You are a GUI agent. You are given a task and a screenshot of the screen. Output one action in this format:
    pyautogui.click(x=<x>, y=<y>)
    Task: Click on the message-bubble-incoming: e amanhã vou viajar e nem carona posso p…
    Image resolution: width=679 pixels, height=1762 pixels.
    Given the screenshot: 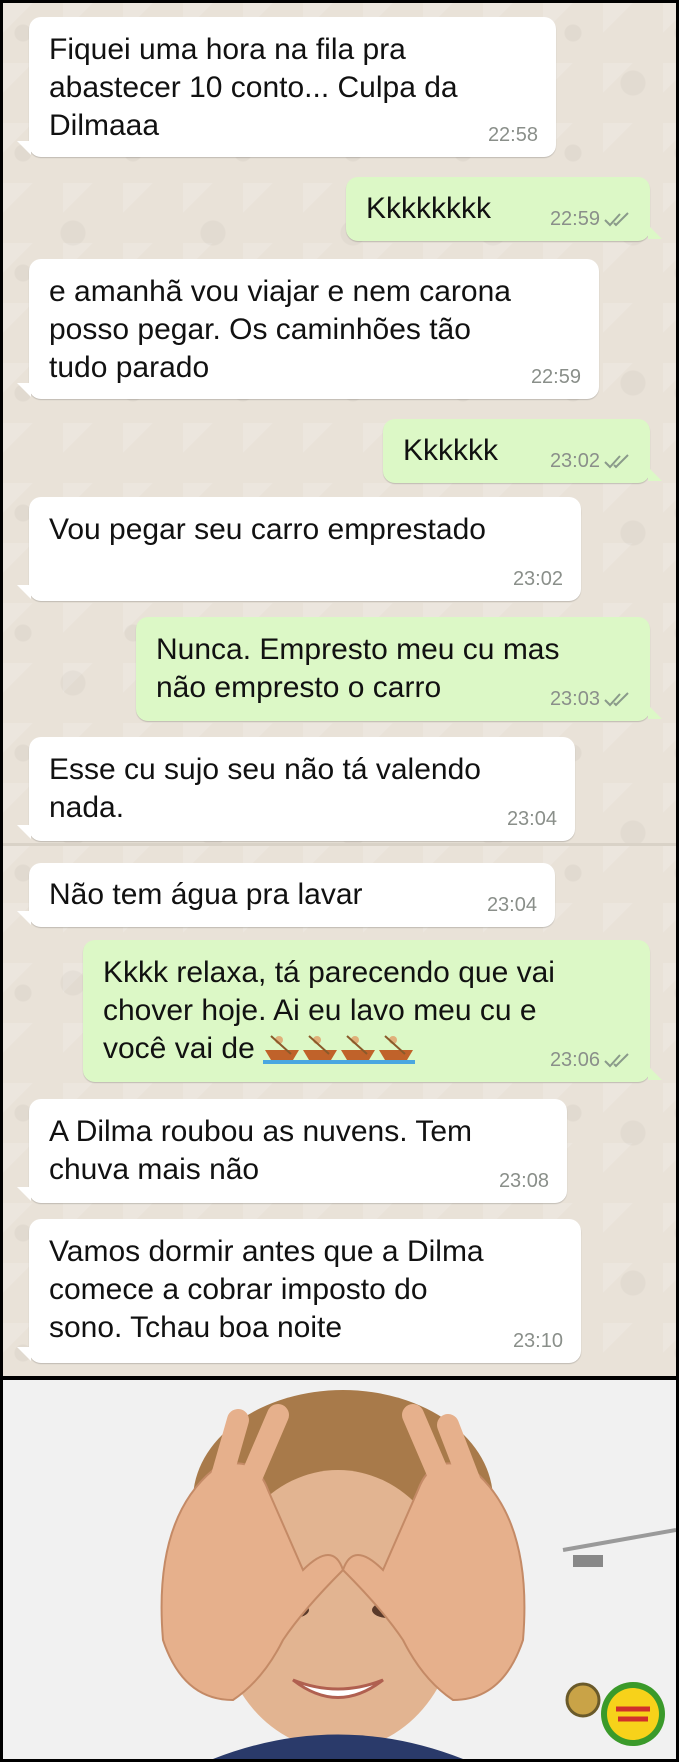 What is the action you would take?
    pyautogui.click(x=308, y=329)
    